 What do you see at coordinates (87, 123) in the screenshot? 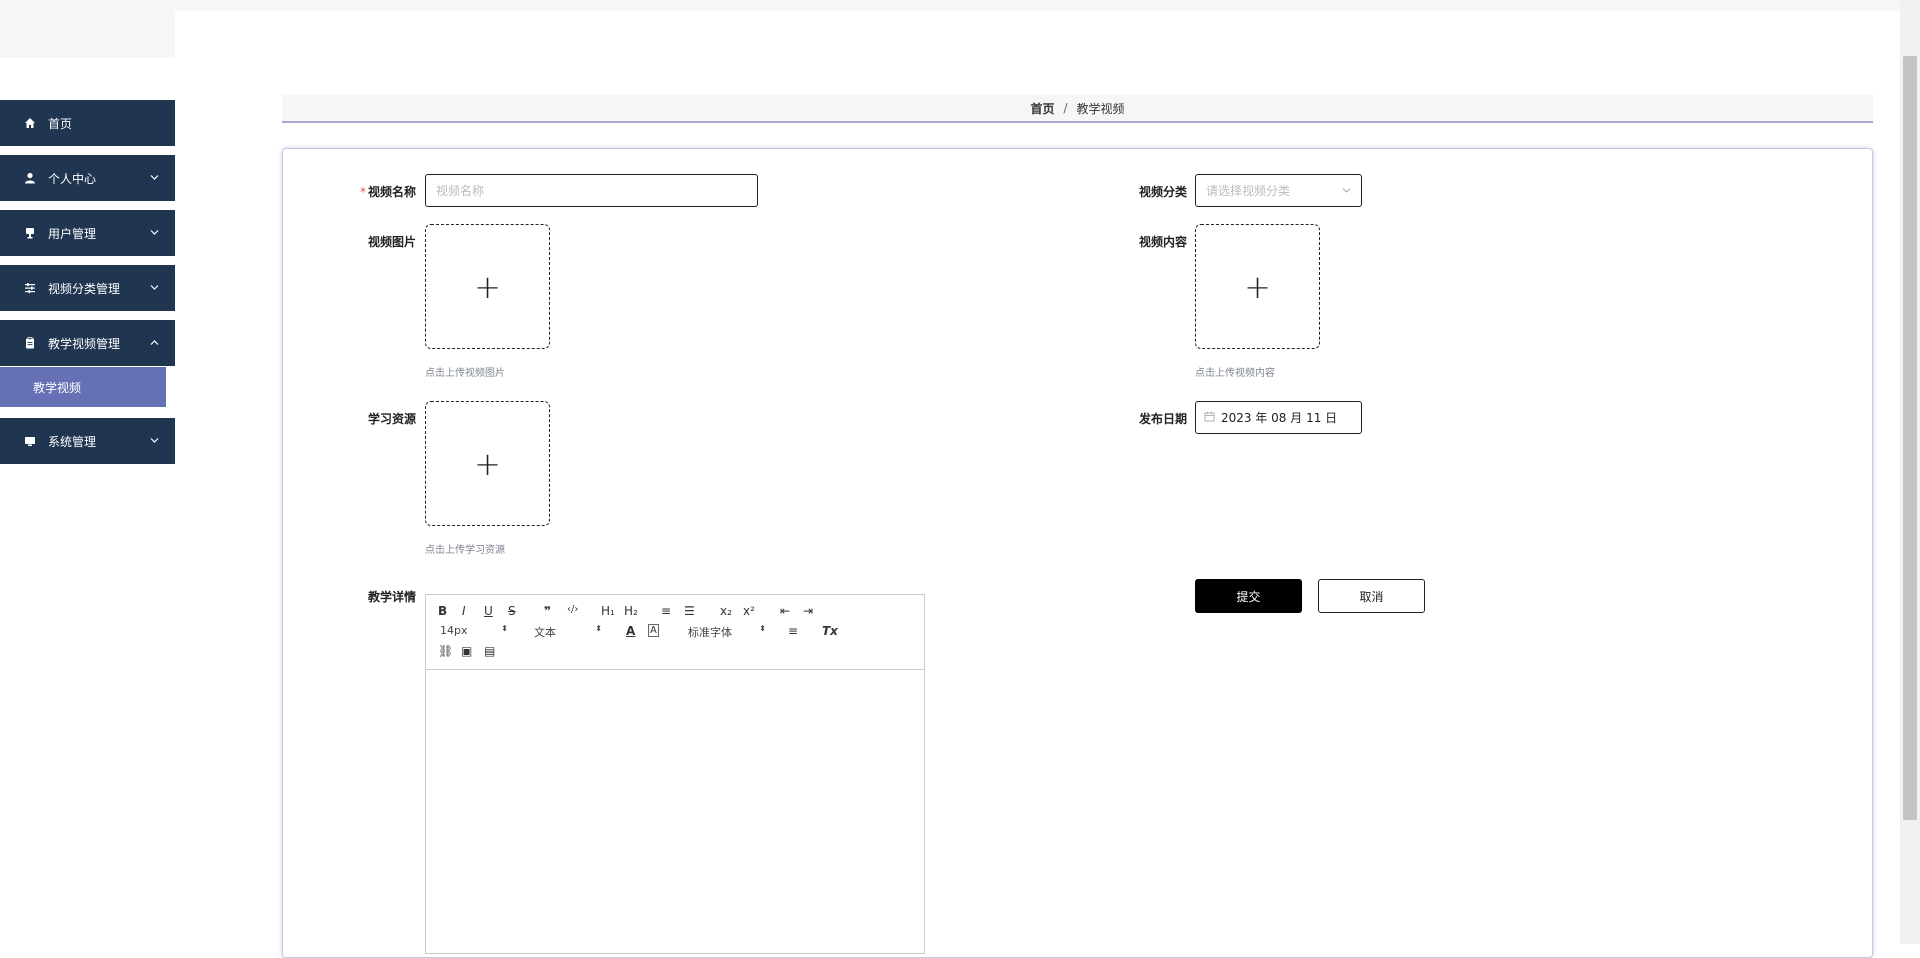
I see `sidebar-item-home: 首页` at bounding box center [87, 123].